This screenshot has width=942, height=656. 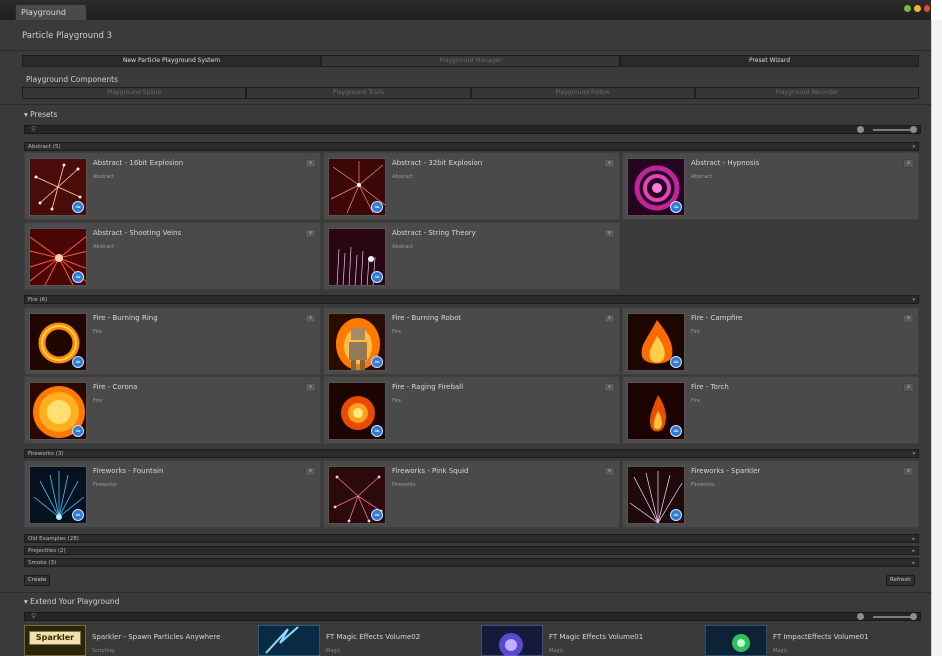 I want to click on preset-card: ≈ Fire - Torch Fire x, so click(x=770, y=410).